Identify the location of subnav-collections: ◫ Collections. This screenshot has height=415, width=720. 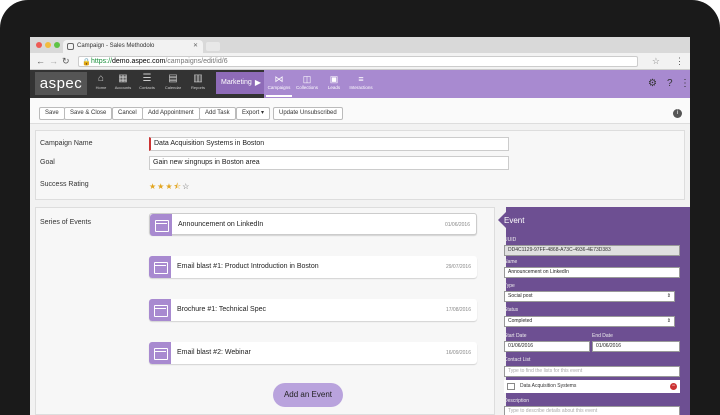
(307, 81).